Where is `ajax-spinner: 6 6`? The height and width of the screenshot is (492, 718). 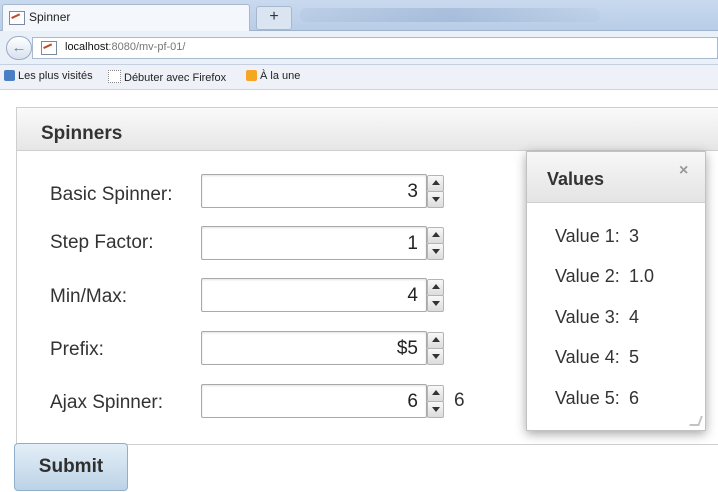 ajax-spinner: 6 6 is located at coordinates (333, 401).